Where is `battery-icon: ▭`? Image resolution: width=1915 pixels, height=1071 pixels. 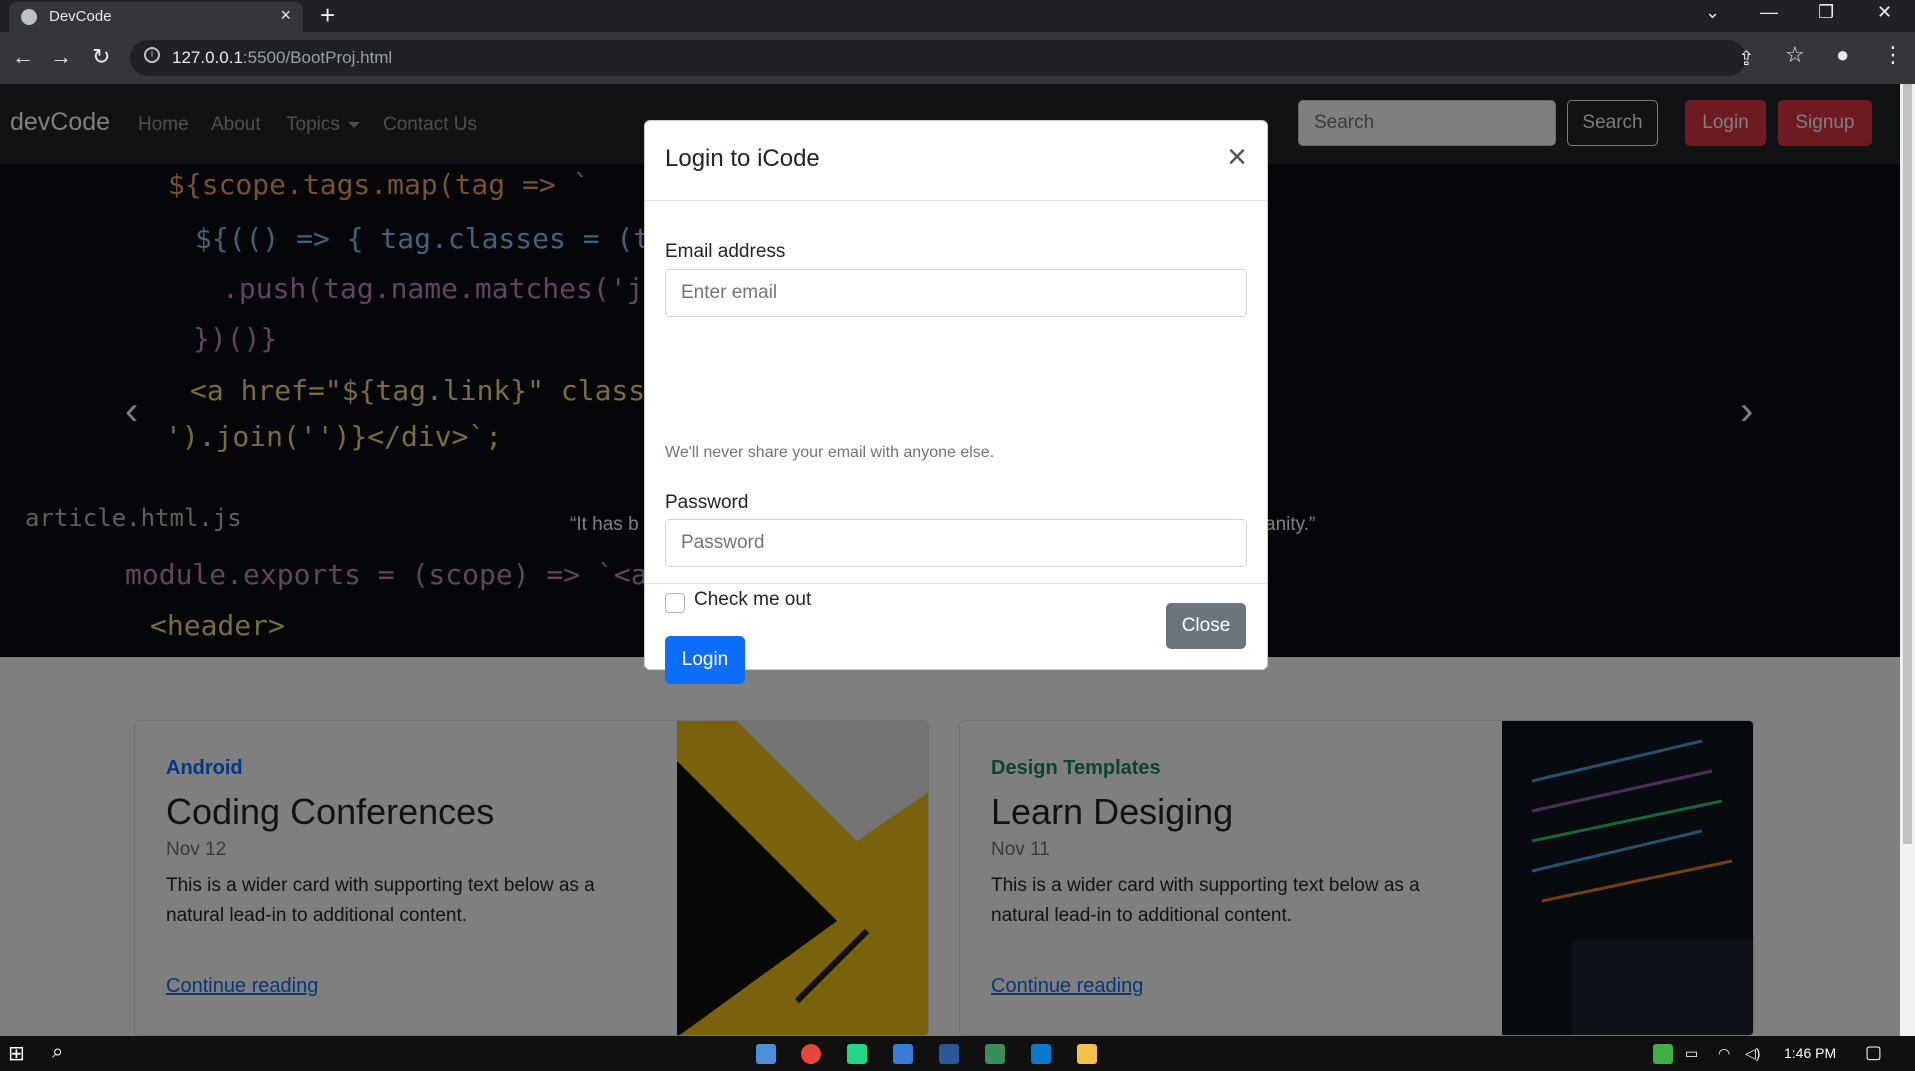
battery-icon: ▭ is located at coordinates (1691, 1053).